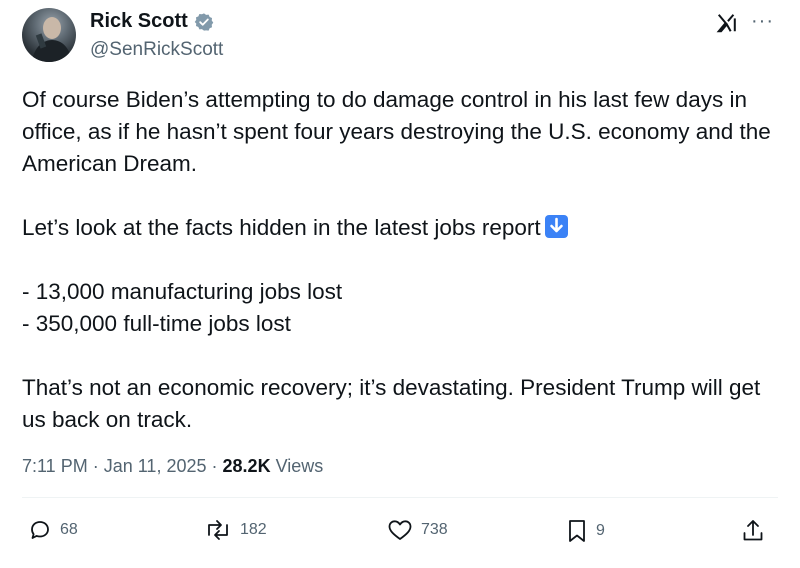 This screenshot has height=568, width=800. What do you see at coordinates (49, 35) in the screenshot?
I see `avatar` at bounding box center [49, 35].